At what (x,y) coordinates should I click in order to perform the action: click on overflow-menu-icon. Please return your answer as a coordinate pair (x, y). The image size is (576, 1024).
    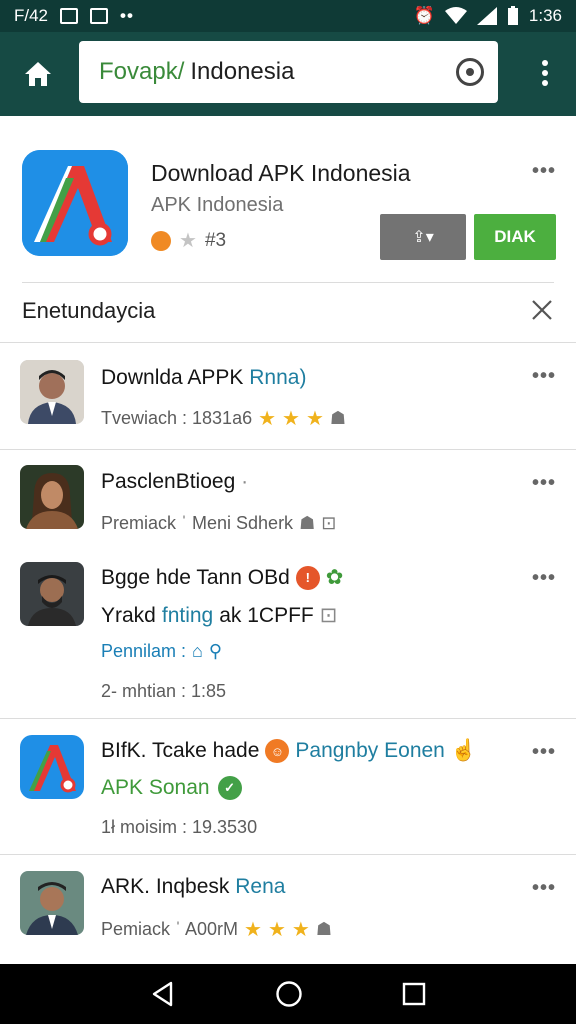
    Looking at the image, I should click on (546, 74).